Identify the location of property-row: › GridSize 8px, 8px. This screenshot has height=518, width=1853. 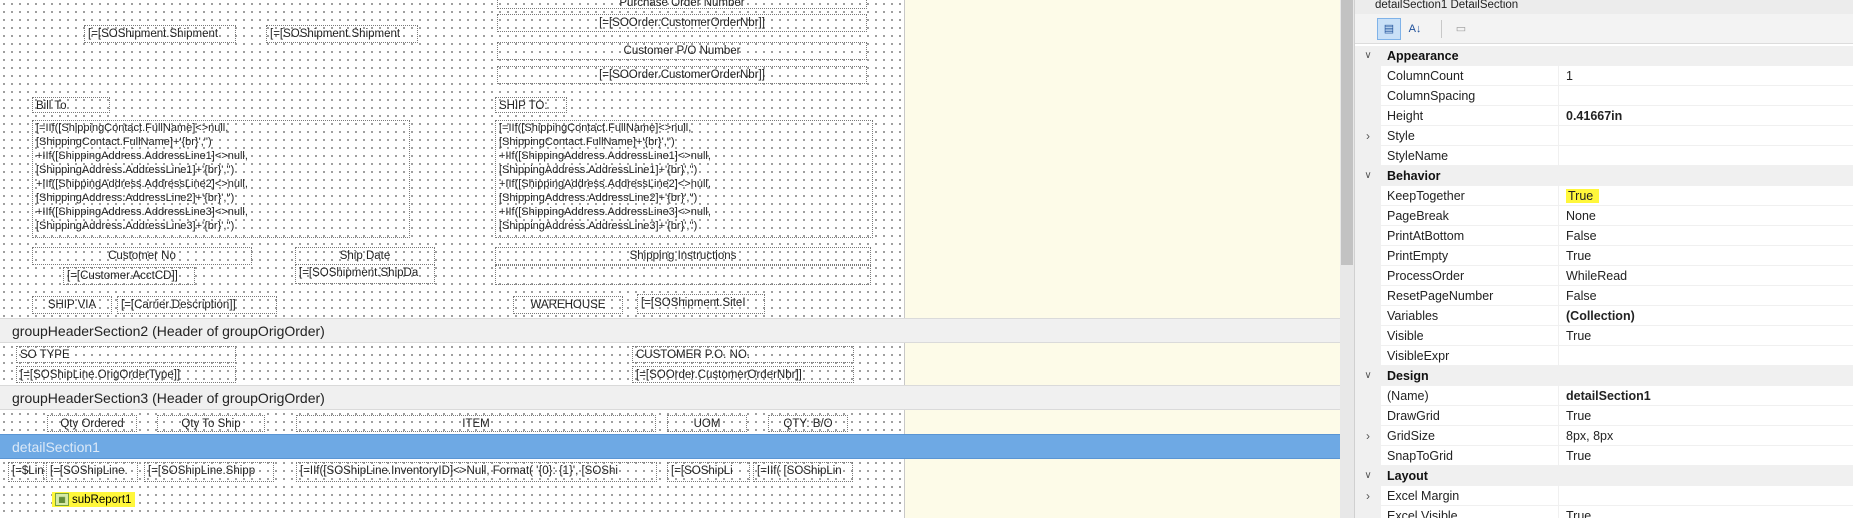
(1604, 436).